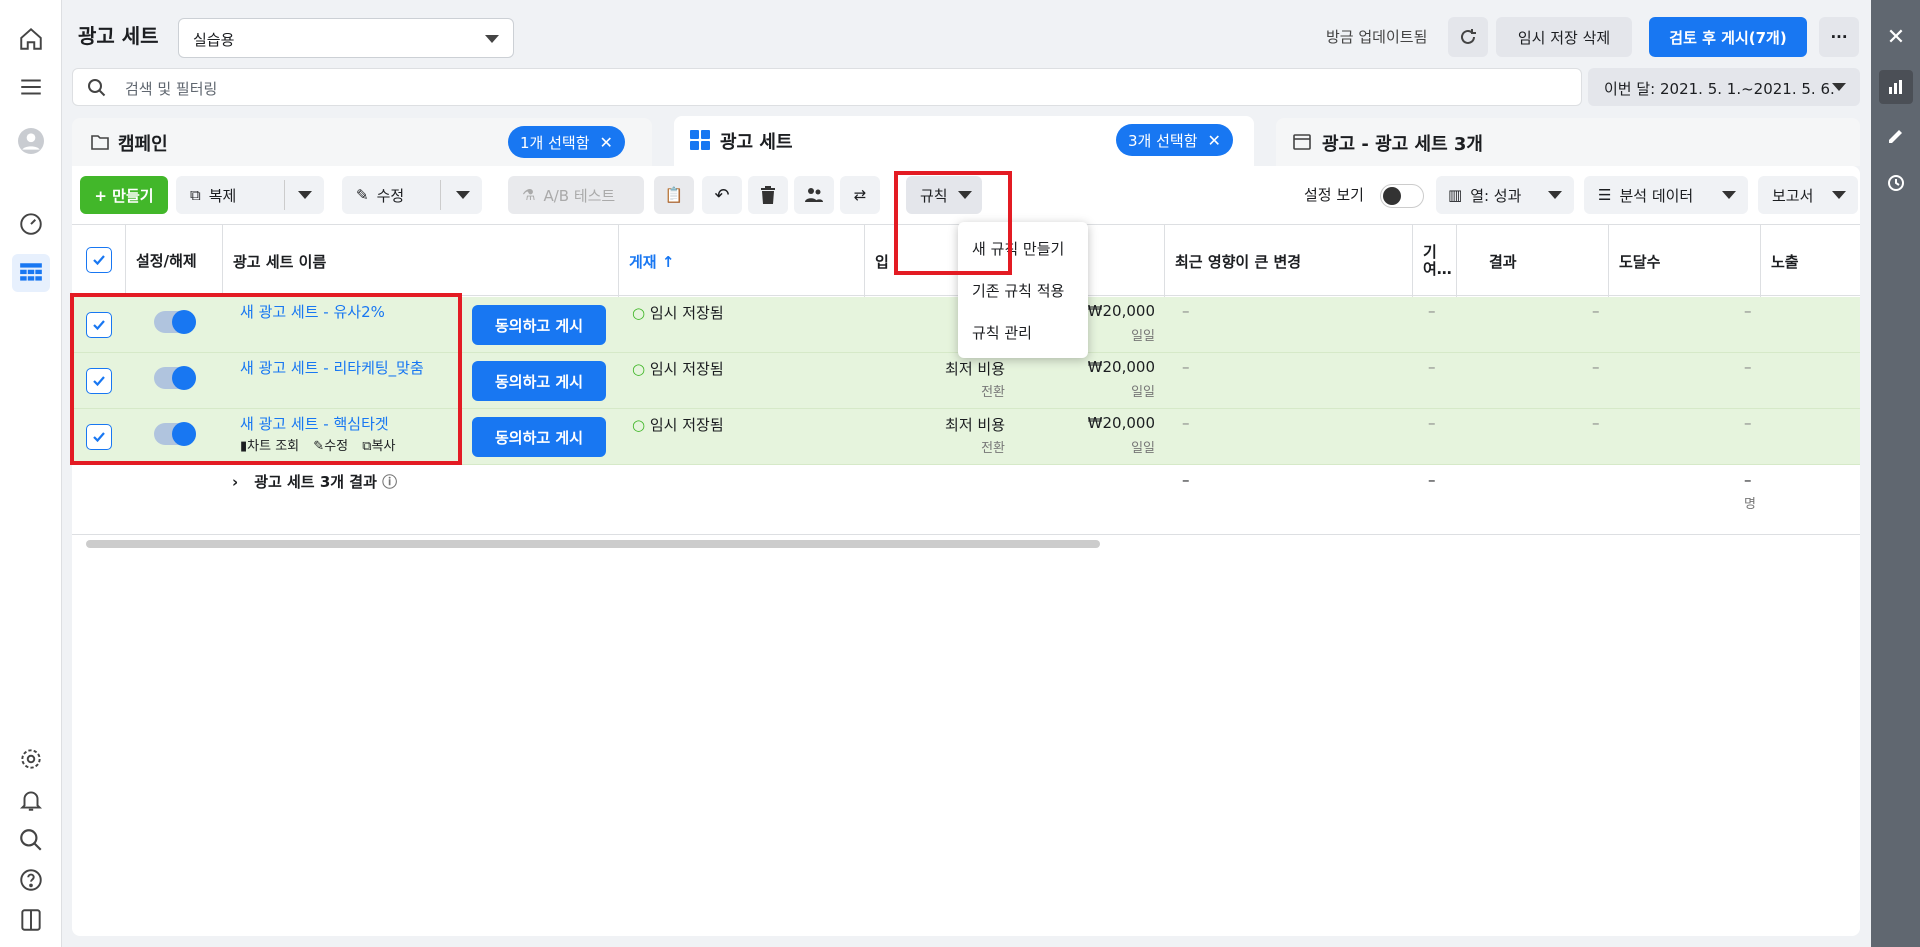  What do you see at coordinates (31, 880) in the screenshot?
I see `help-icon` at bounding box center [31, 880].